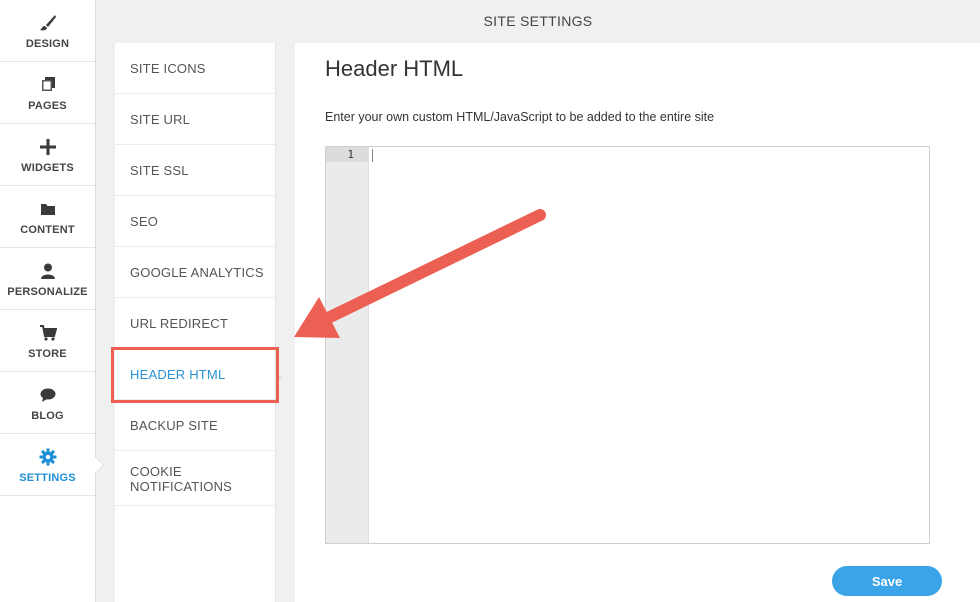  Describe the element at coordinates (195, 425) in the screenshot. I see `settings-item-backup-site: BACKUP SITE` at that location.